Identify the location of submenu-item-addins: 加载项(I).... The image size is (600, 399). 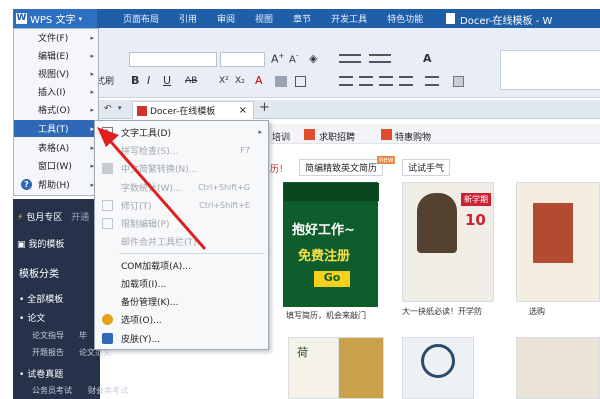
(181, 283).